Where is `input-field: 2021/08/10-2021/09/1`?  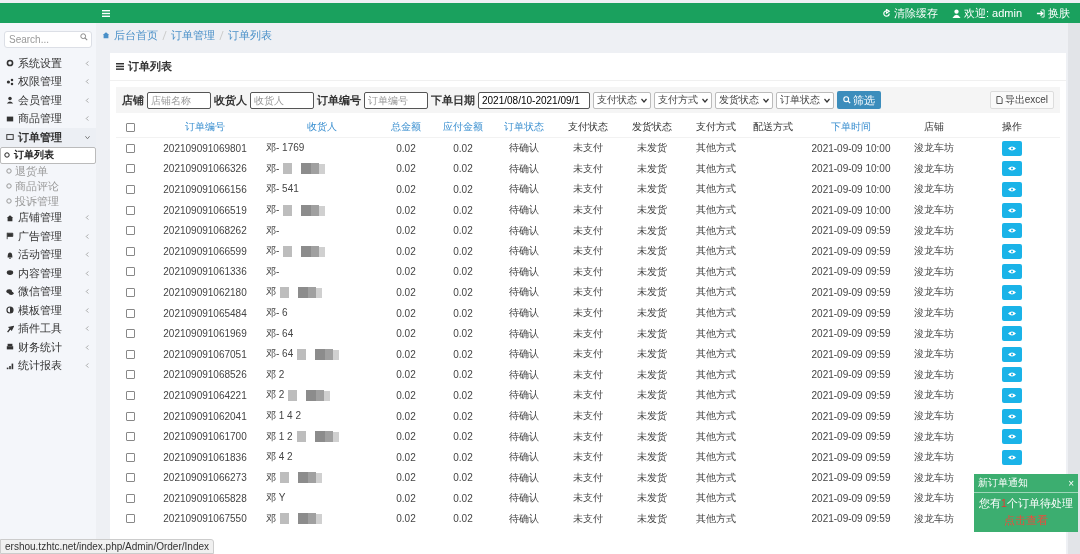 input-field: 2021/08/10-2021/09/1 is located at coordinates (534, 100).